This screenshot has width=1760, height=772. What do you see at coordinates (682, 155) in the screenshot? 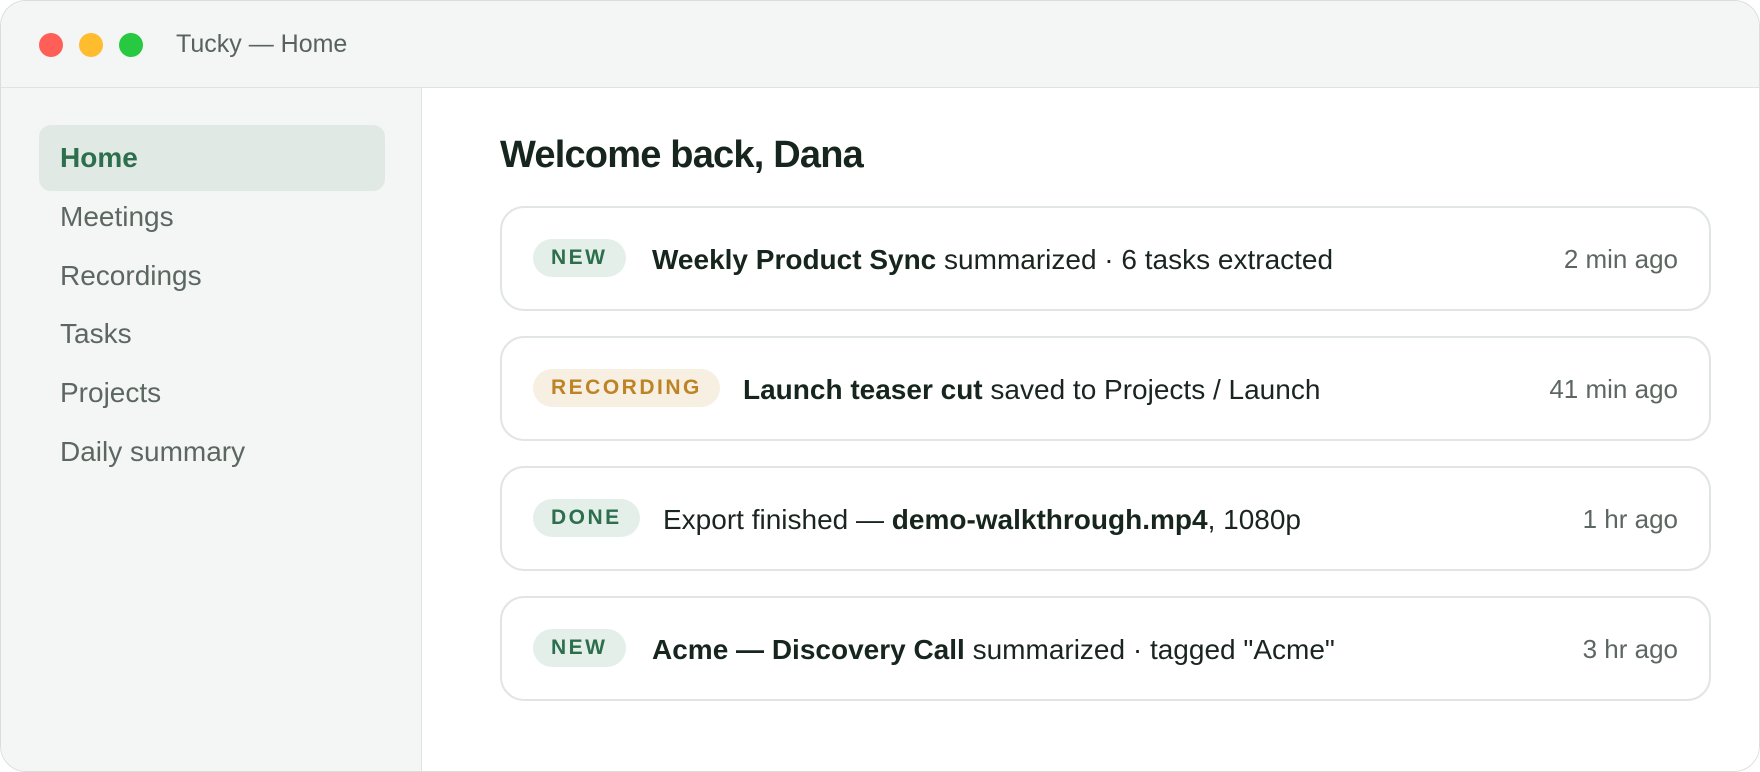
I see `page-title: Welcome back, Dana` at bounding box center [682, 155].